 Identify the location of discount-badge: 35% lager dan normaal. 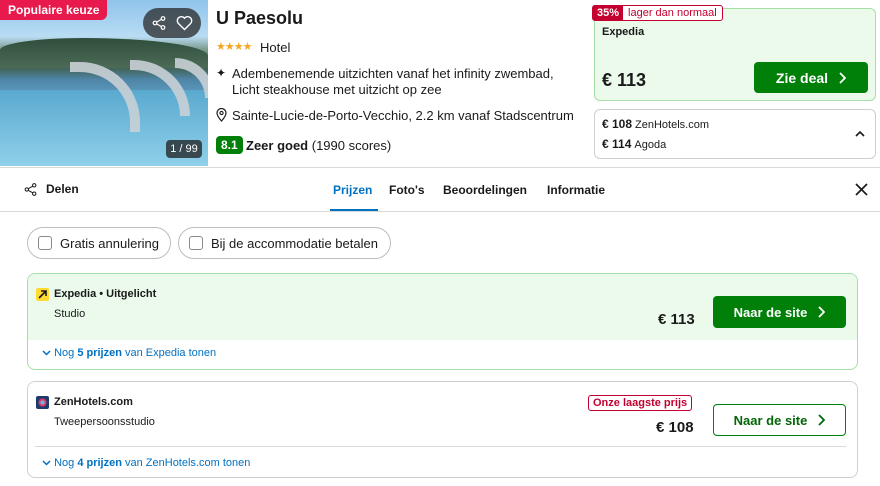
(657, 13).